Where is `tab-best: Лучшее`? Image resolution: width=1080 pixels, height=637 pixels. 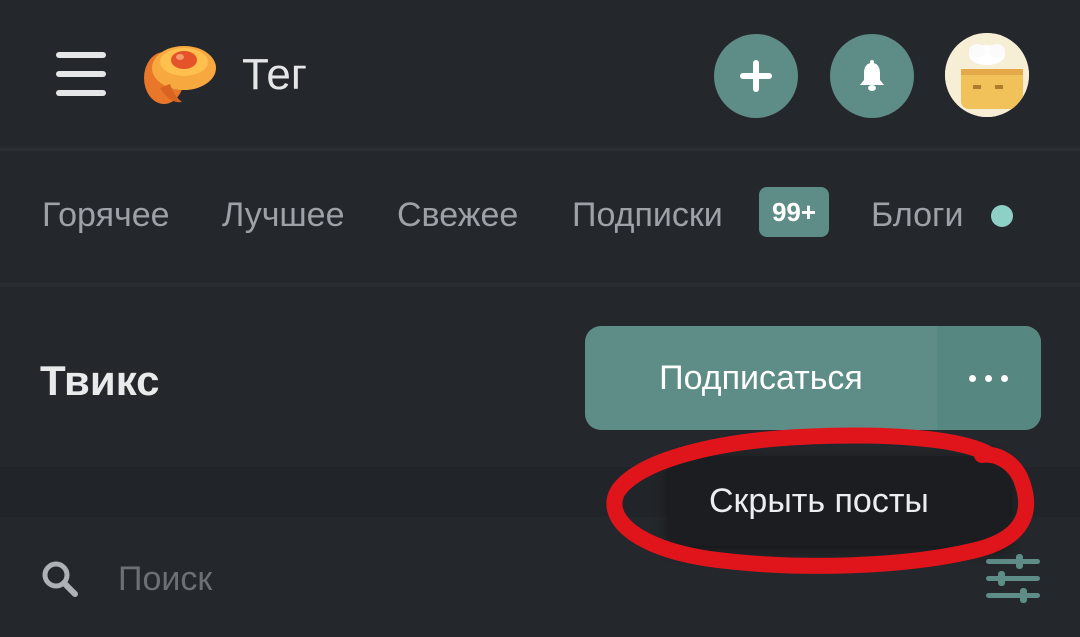
tab-best: Лучшее is located at coordinates (283, 215).